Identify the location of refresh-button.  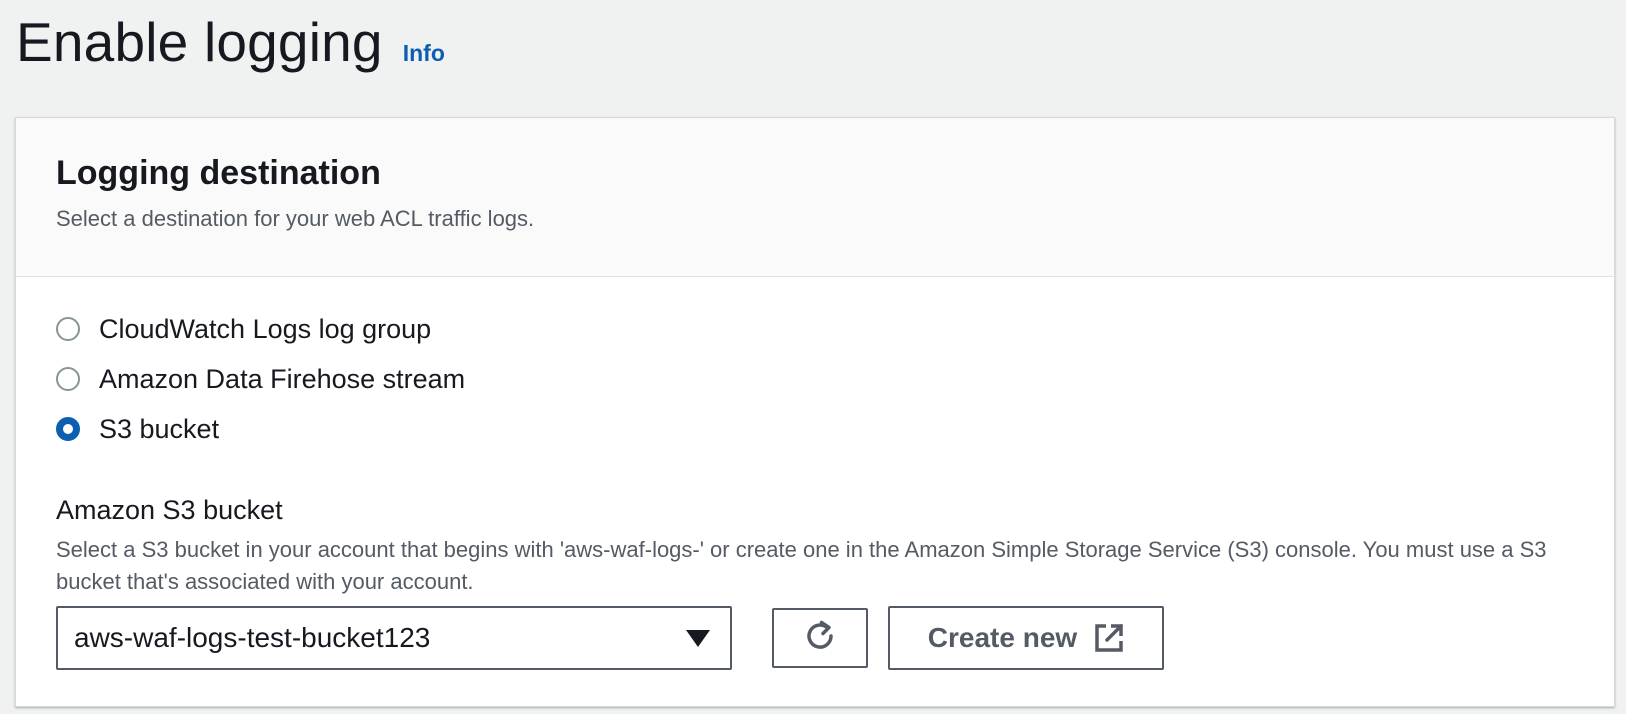
(820, 638).